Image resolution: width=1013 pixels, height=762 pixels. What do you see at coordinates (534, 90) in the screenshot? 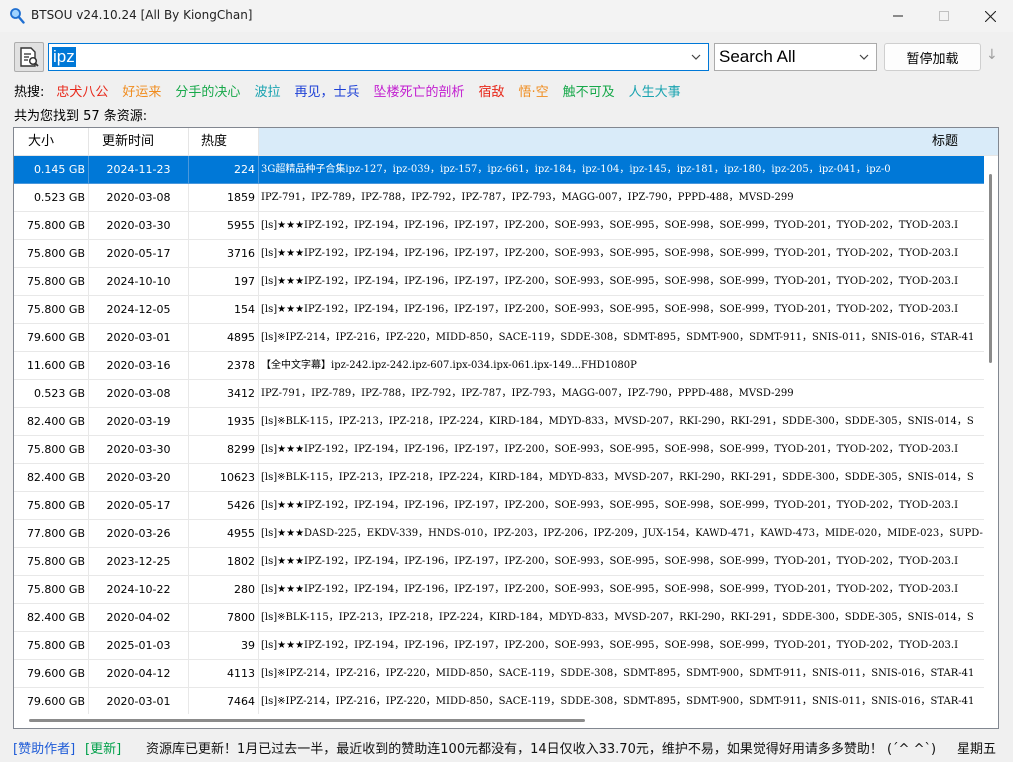
I see `hot-search-item: 悟·空` at bounding box center [534, 90].